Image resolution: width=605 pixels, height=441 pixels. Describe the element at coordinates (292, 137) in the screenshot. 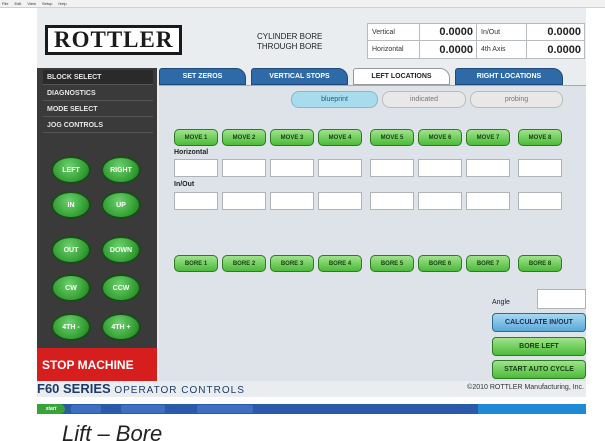

I see `move-3-button: MOVE 3` at that location.